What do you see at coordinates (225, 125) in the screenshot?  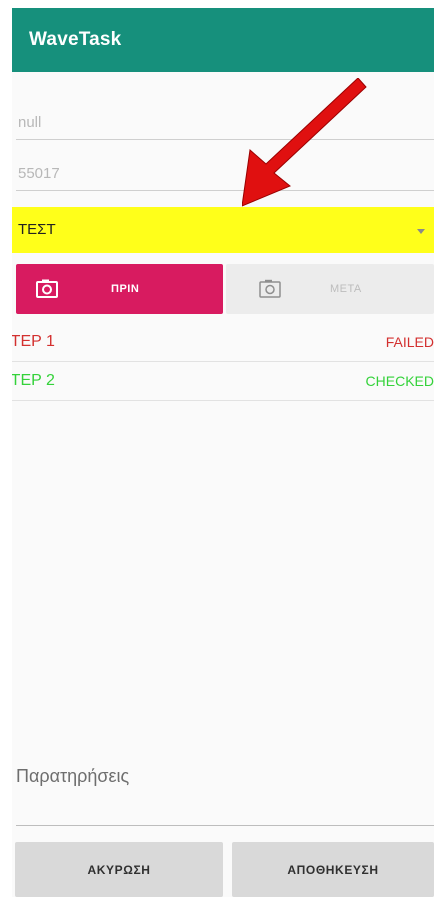 I see `text-field-1: null` at bounding box center [225, 125].